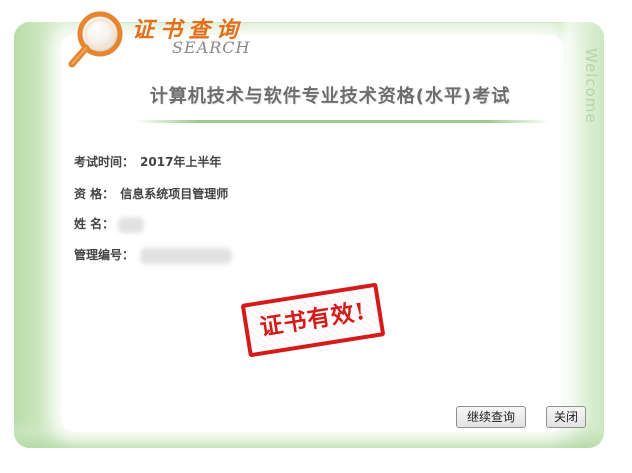 Image resolution: width=632 pixels, height=473 pixels. Describe the element at coordinates (174, 194) in the screenshot. I see `field-value: 信息系统项目管理师` at that location.